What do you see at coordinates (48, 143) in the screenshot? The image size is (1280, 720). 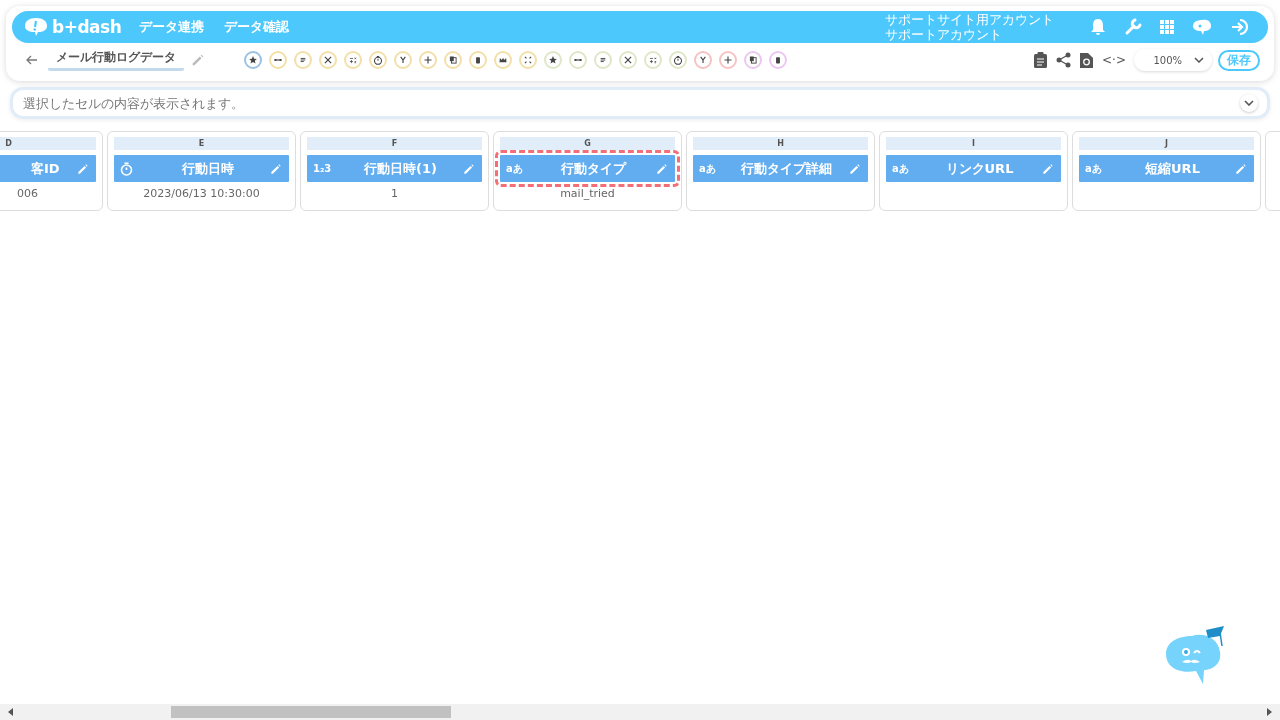 I see `column-letter: D` at bounding box center [48, 143].